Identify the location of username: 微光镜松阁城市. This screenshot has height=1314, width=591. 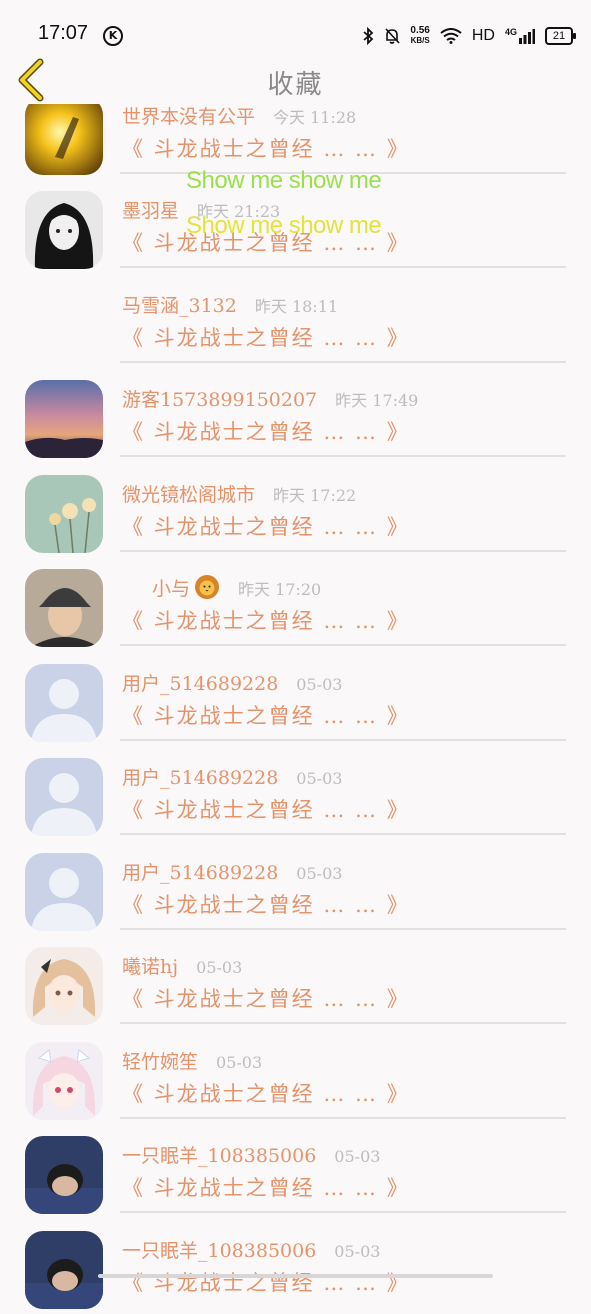
(189, 495).